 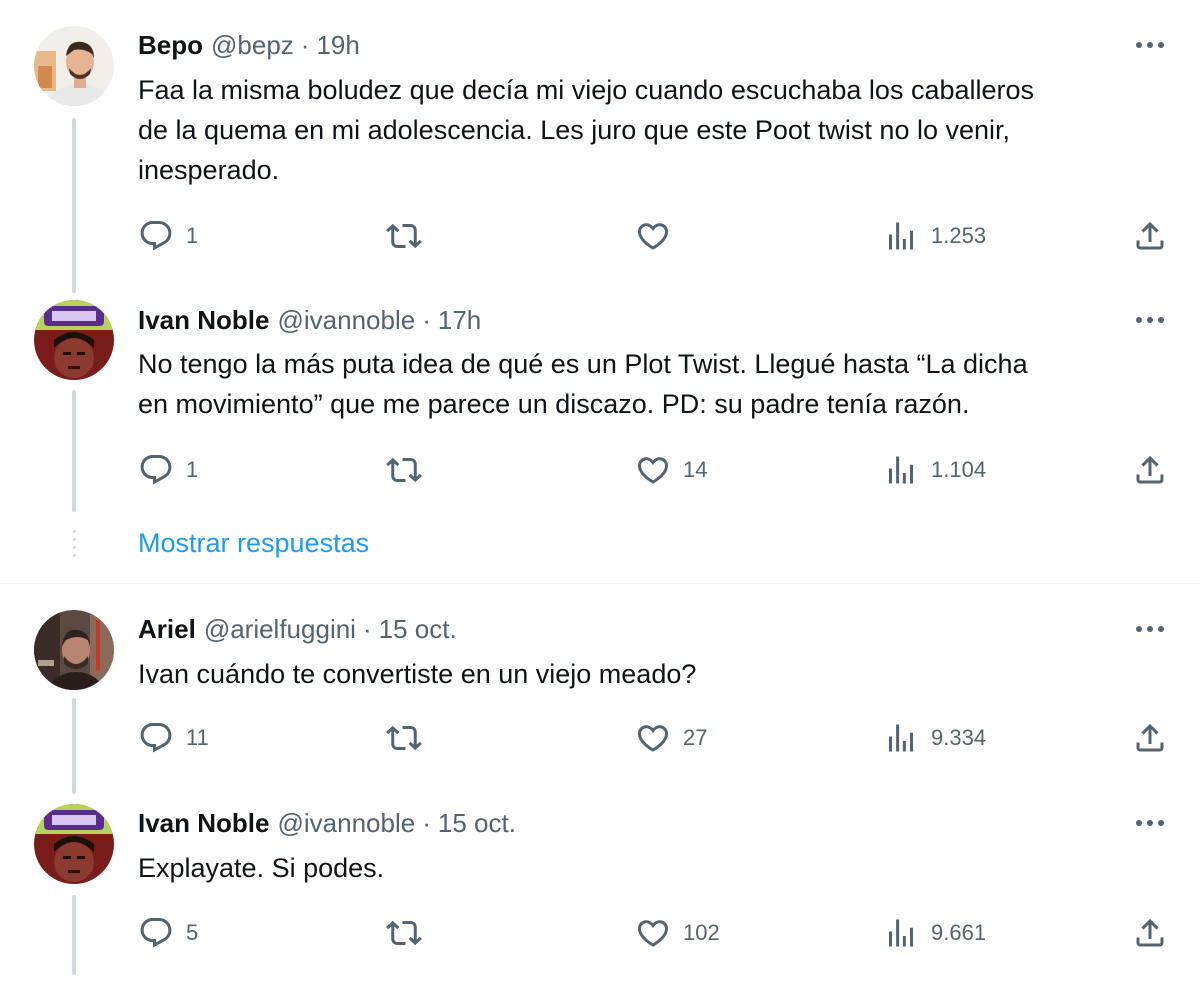 What do you see at coordinates (261, 868) in the screenshot?
I see `tweet-text-line: Explayate. Si podes.` at bounding box center [261, 868].